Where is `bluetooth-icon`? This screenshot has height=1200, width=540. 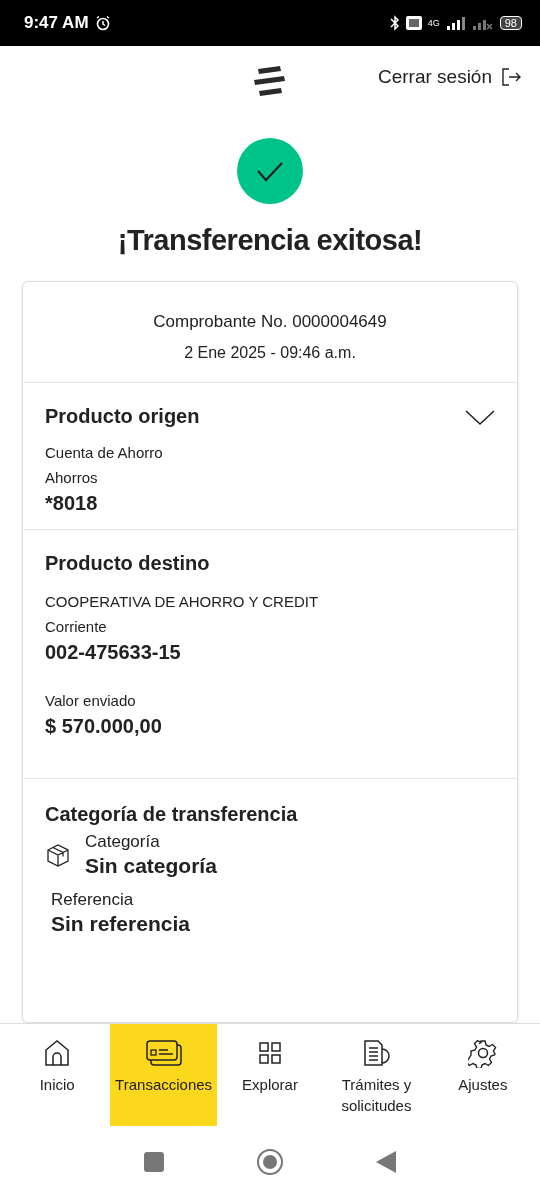
bluetooth-icon is located at coordinates (394, 23).